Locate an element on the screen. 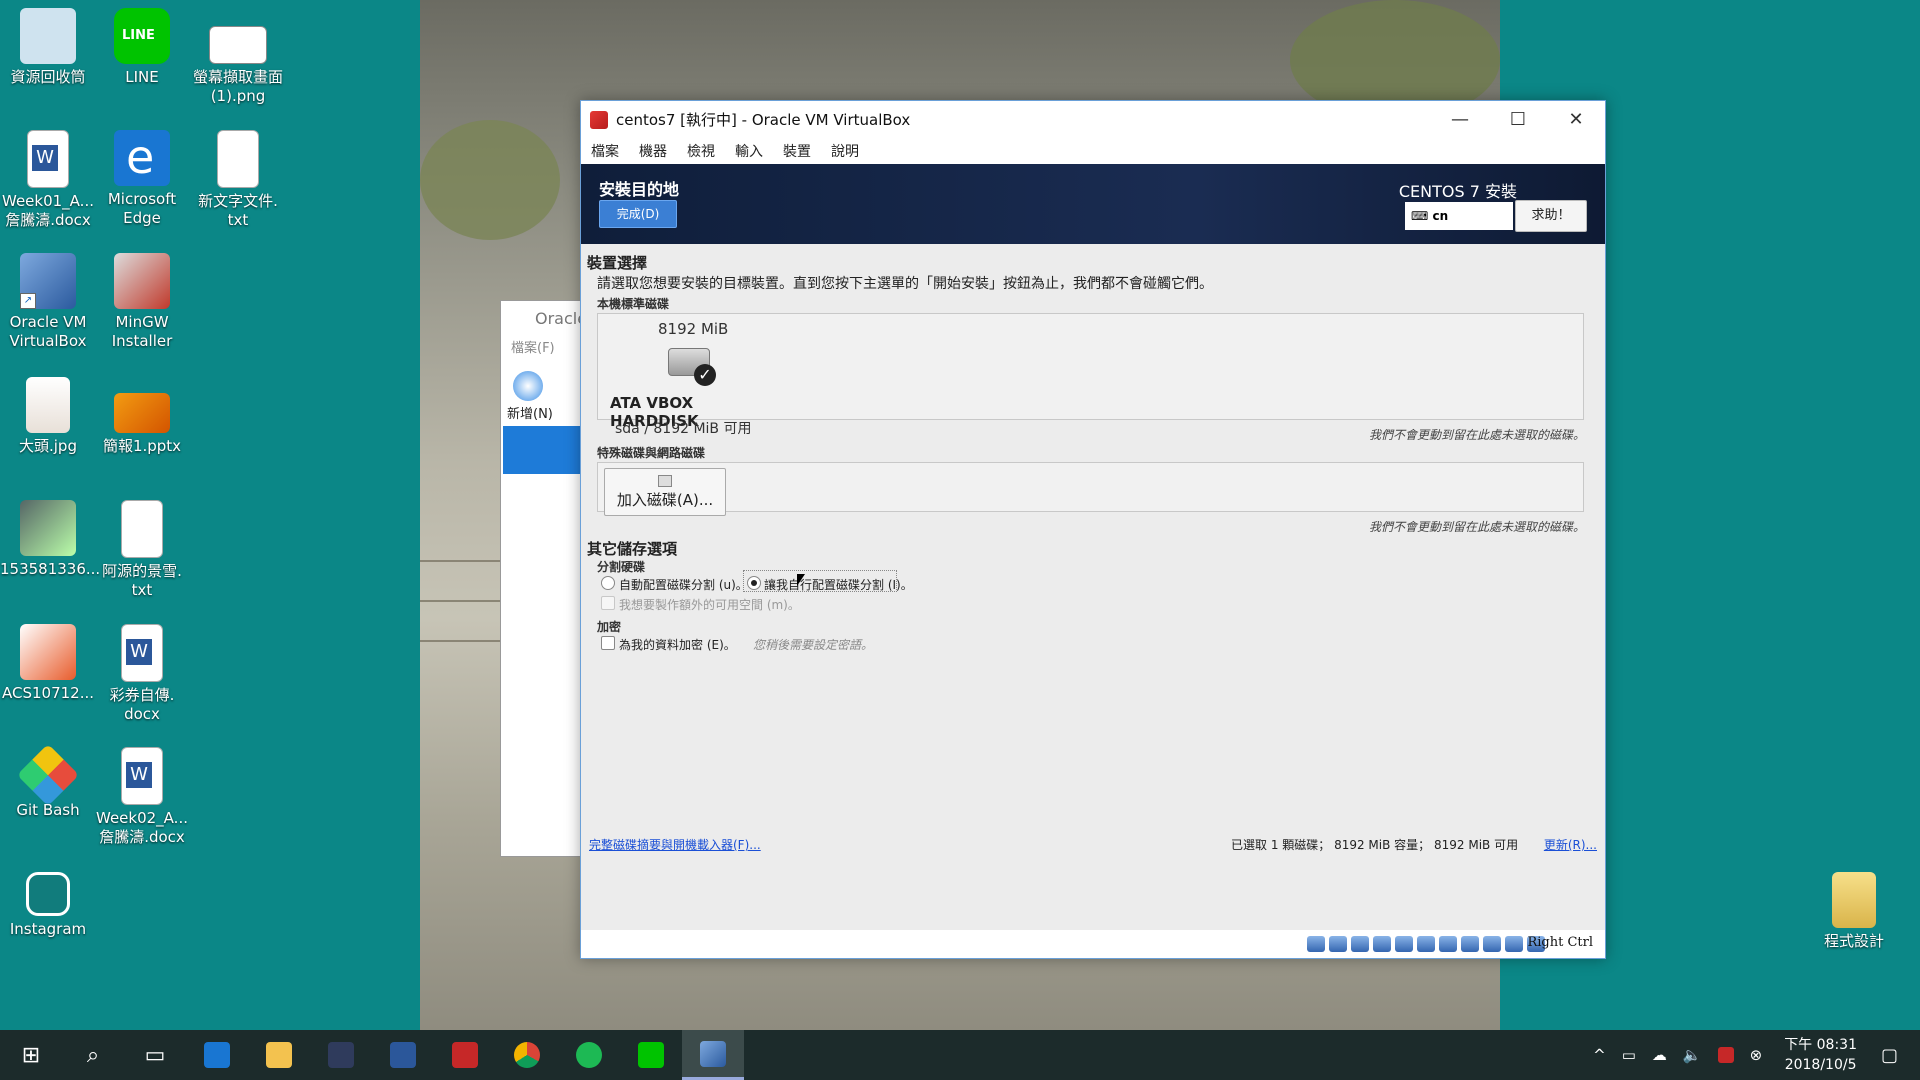  desktop-icon-line: LINE LINE is located at coordinates (142, 47).